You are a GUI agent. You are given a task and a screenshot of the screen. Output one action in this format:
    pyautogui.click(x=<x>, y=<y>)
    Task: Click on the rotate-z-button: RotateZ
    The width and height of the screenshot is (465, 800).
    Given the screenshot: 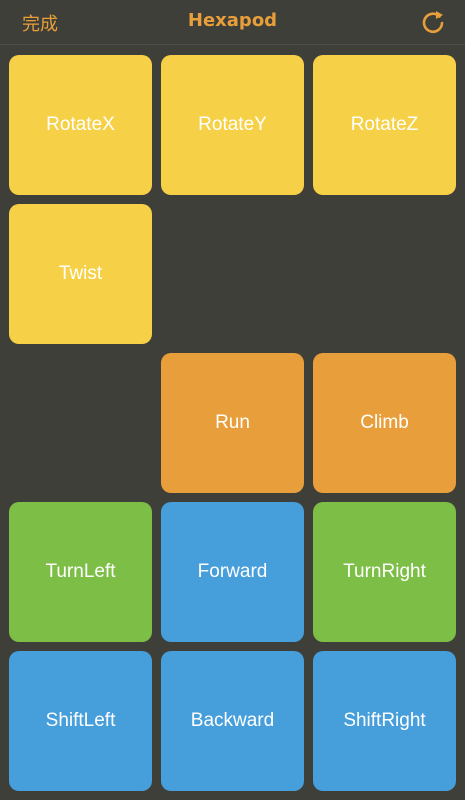 What is the action you would take?
    pyautogui.click(x=384, y=125)
    